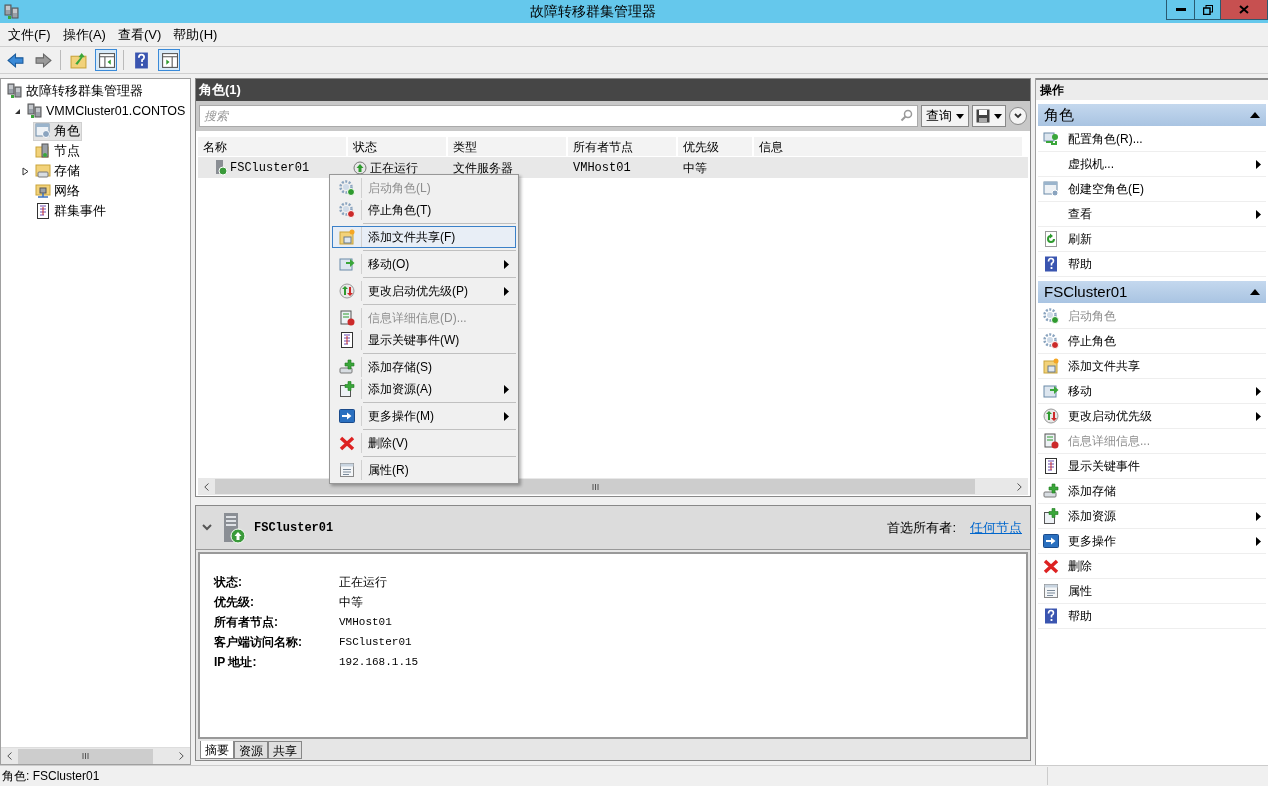  What do you see at coordinates (1086, 291) in the screenshot?
I see `section-title: FSCluster01` at bounding box center [1086, 291].